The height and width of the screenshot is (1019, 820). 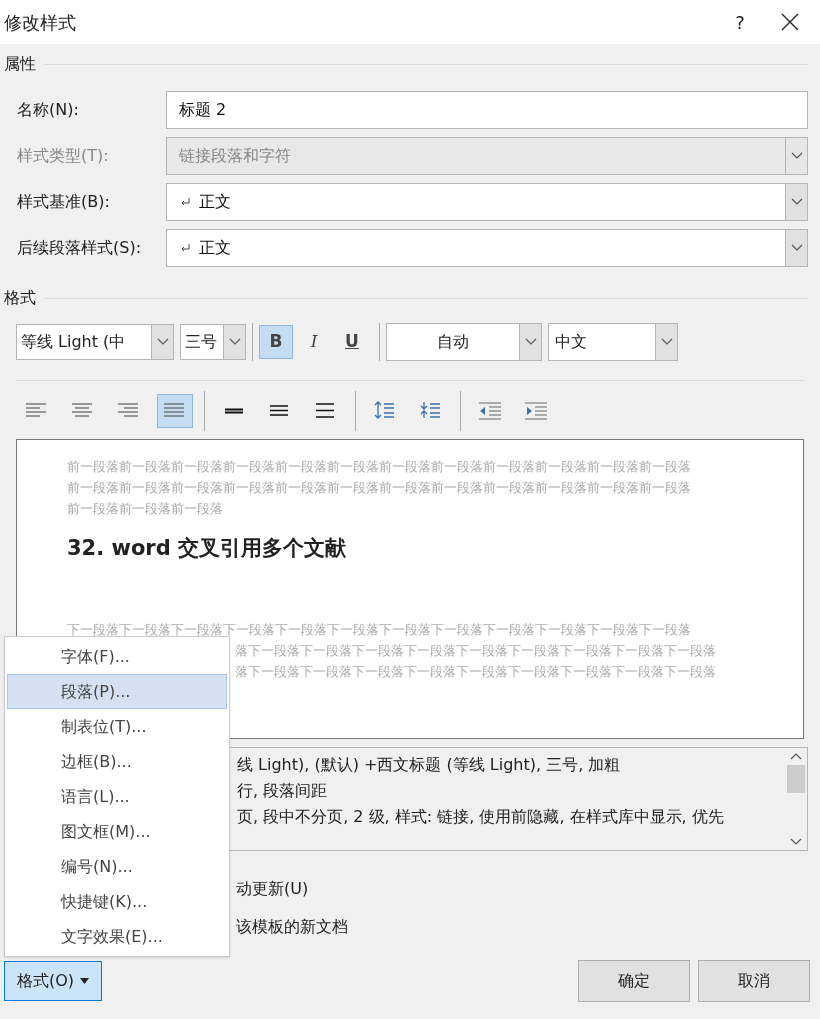 I want to click on font-color-dropdown: 自动, so click(x=464, y=342).